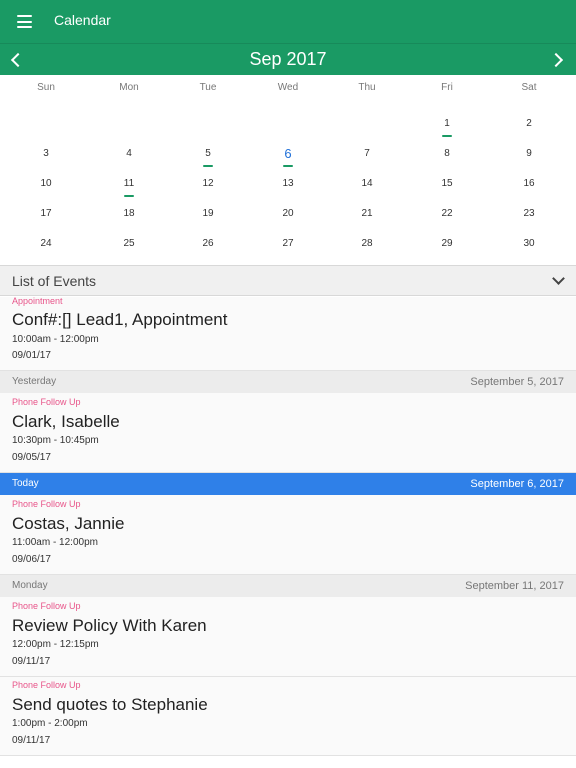  I want to click on calendar-day-number: 12, so click(208, 183).